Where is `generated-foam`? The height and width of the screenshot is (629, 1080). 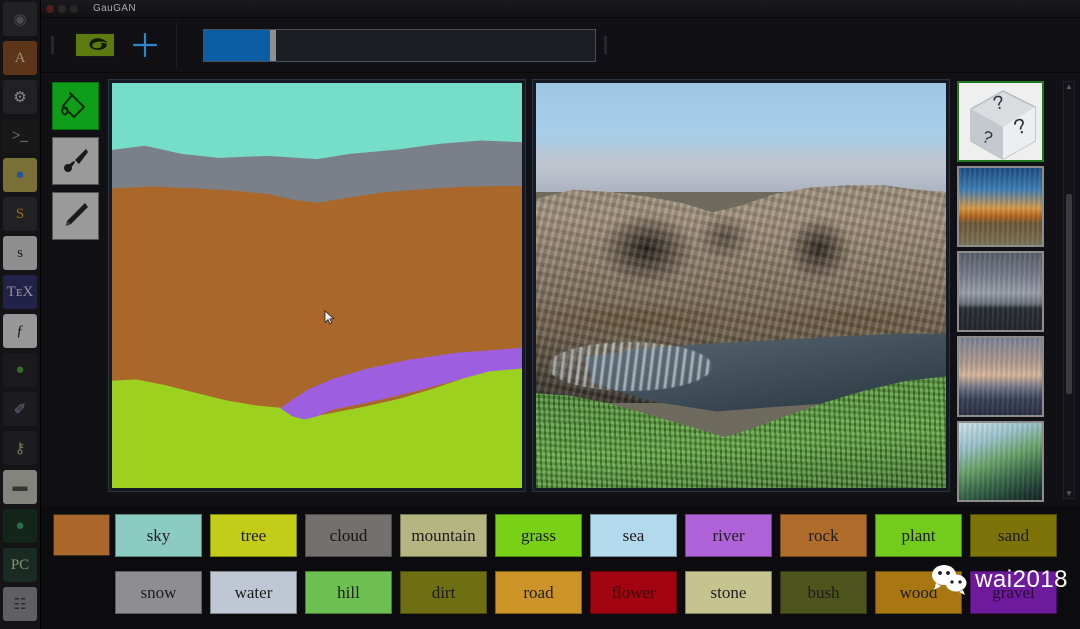 generated-foam is located at coordinates (630, 366).